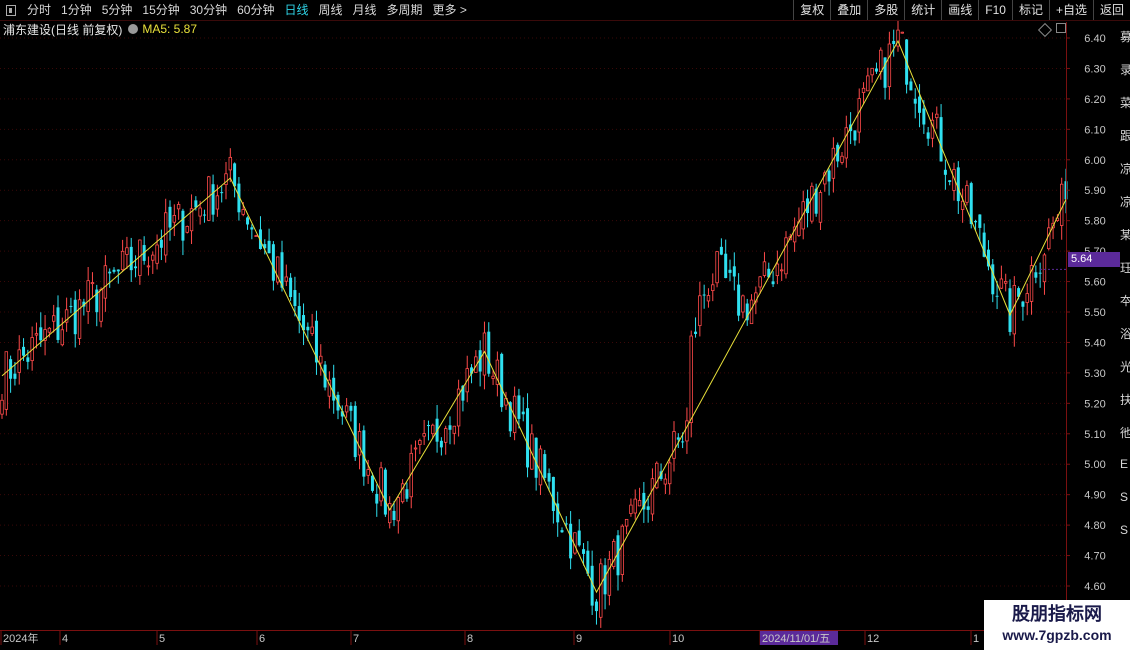 This screenshot has width=1130, height=650. What do you see at coordinates (1125, 136) in the screenshot?
I see `side-panel-char: 跟` at bounding box center [1125, 136].